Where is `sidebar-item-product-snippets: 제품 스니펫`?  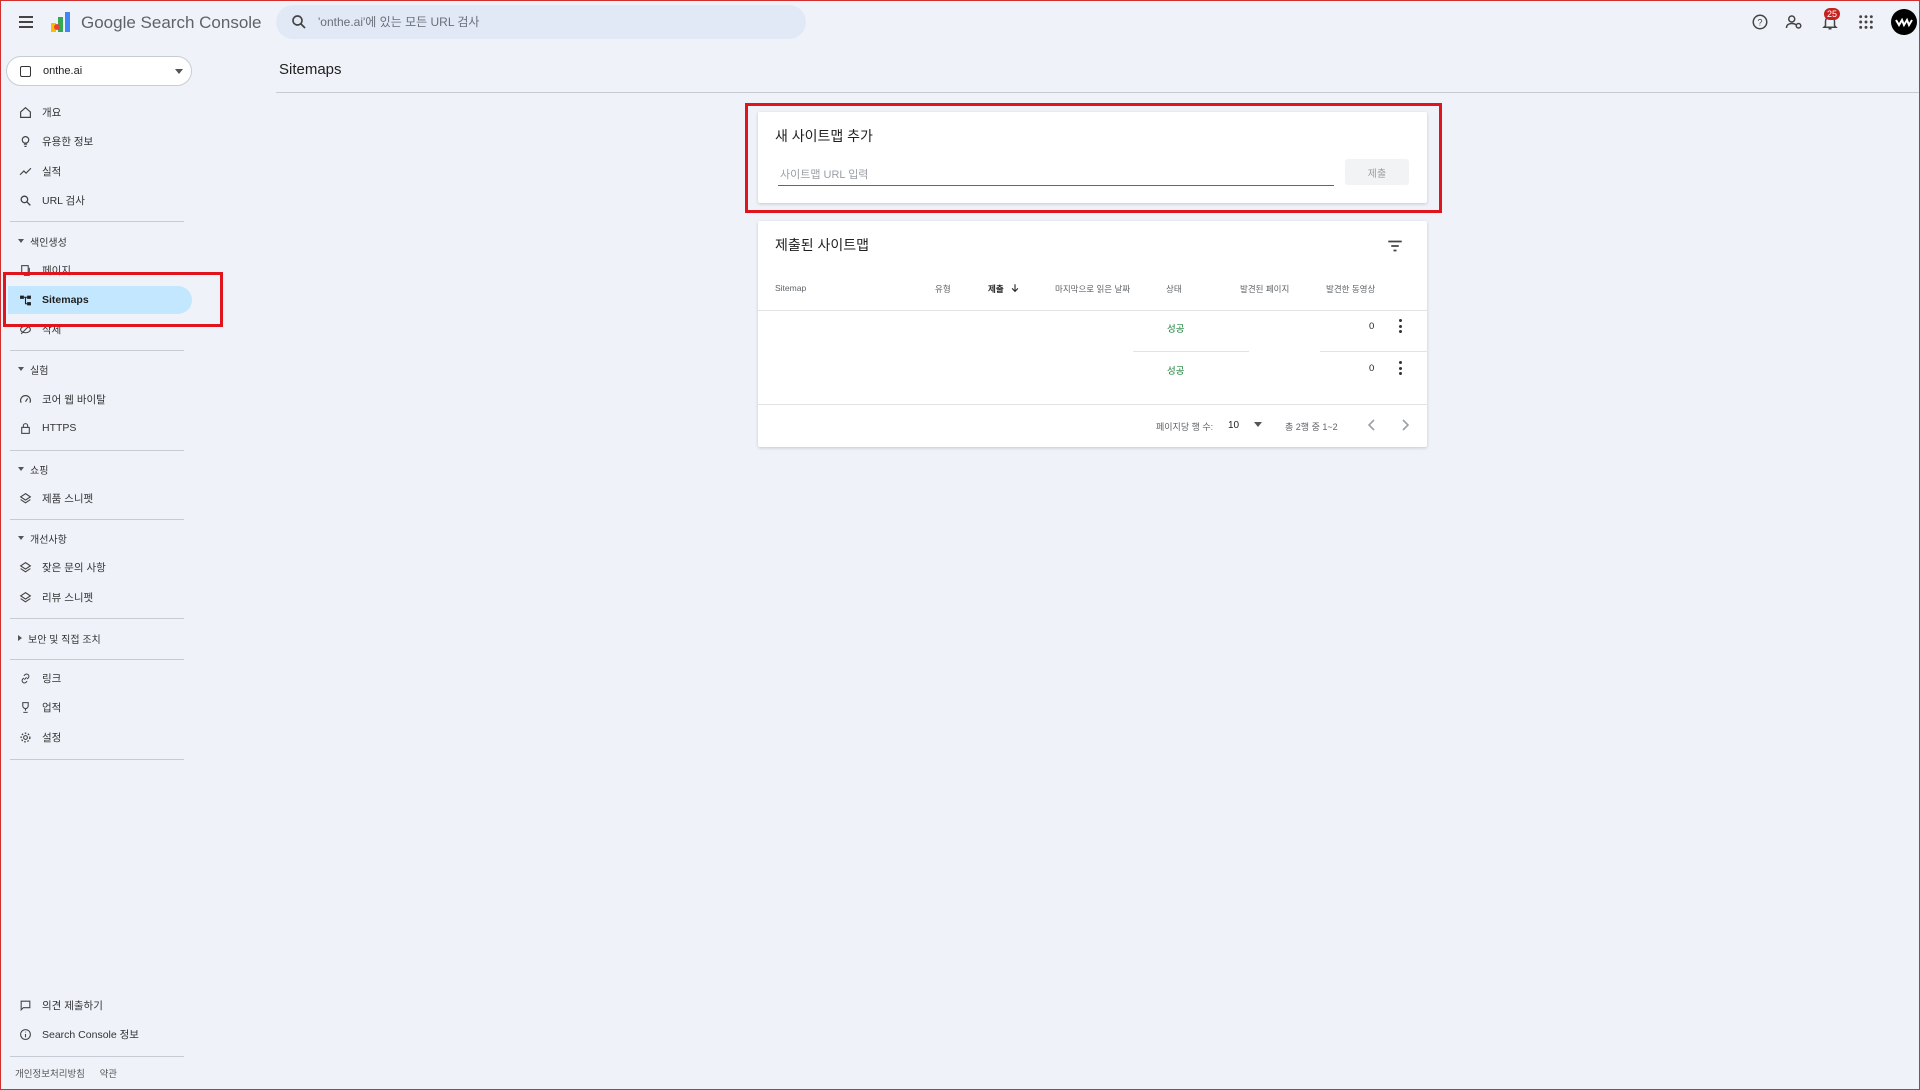 sidebar-item-product-snippets: 제품 스니펫 is located at coordinates (100, 498).